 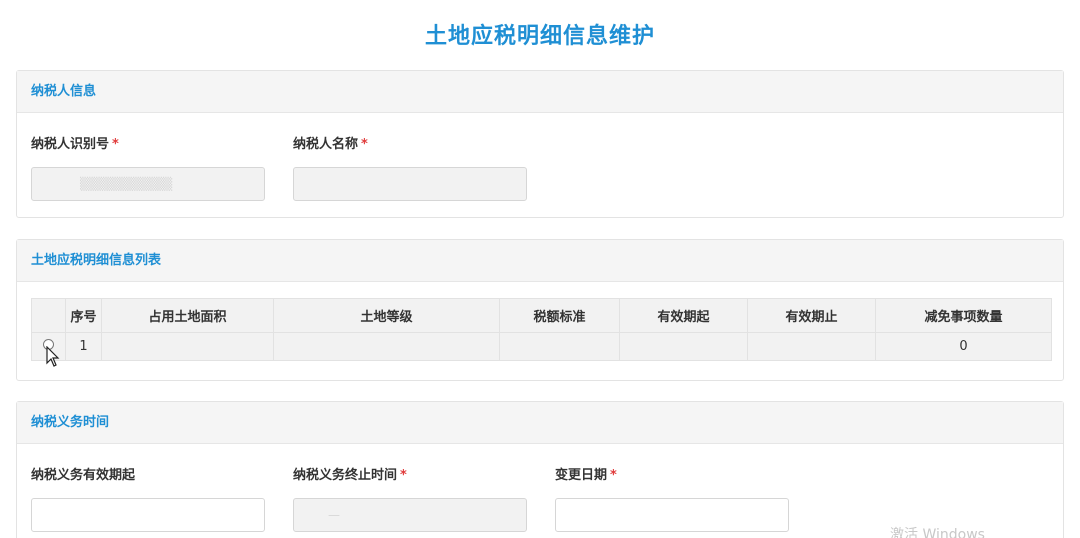 I want to click on row-area-cell, so click(x=187, y=346).